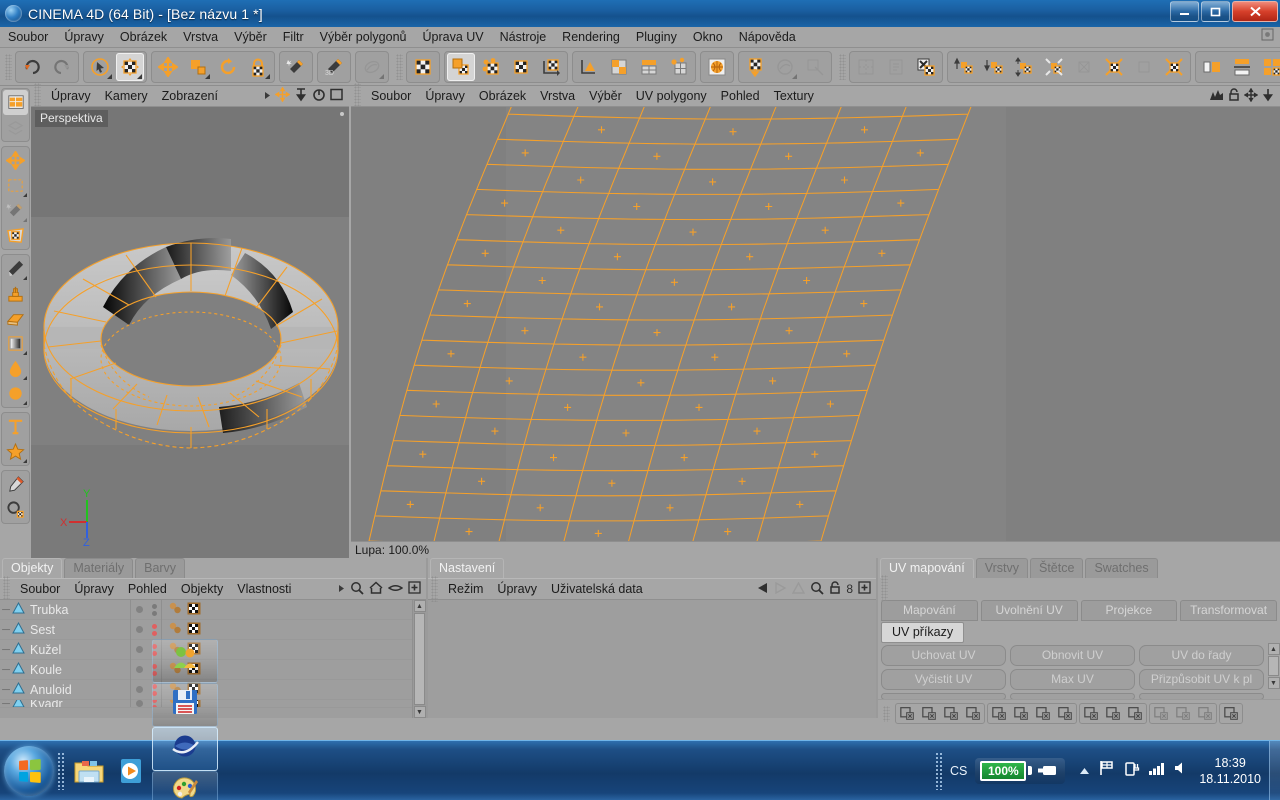 This screenshot has height=800, width=1280. What do you see at coordinates (999, 713) in the screenshot?
I see `uv-flip-u-icon` at bounding box center [999, 713].